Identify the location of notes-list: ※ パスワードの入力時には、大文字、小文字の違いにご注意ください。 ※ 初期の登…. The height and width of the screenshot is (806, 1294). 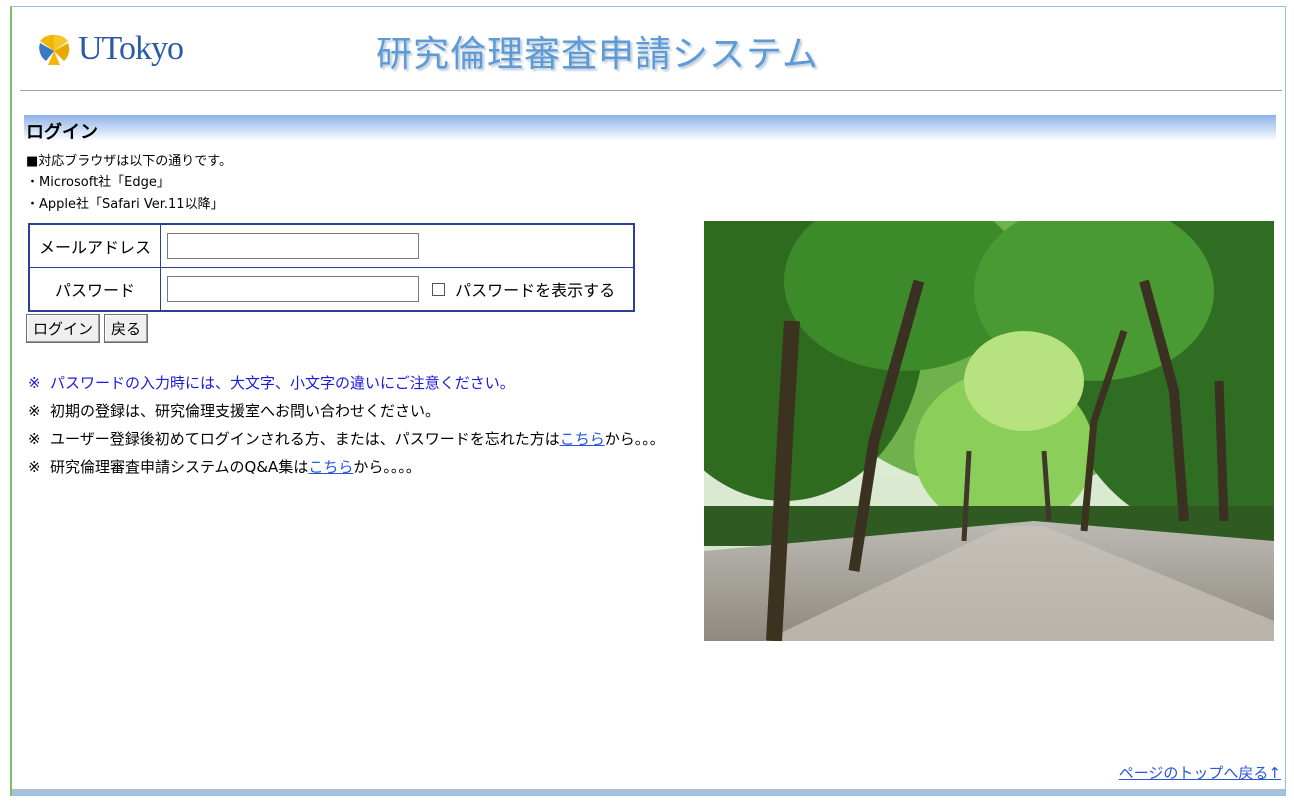
(368, 425).